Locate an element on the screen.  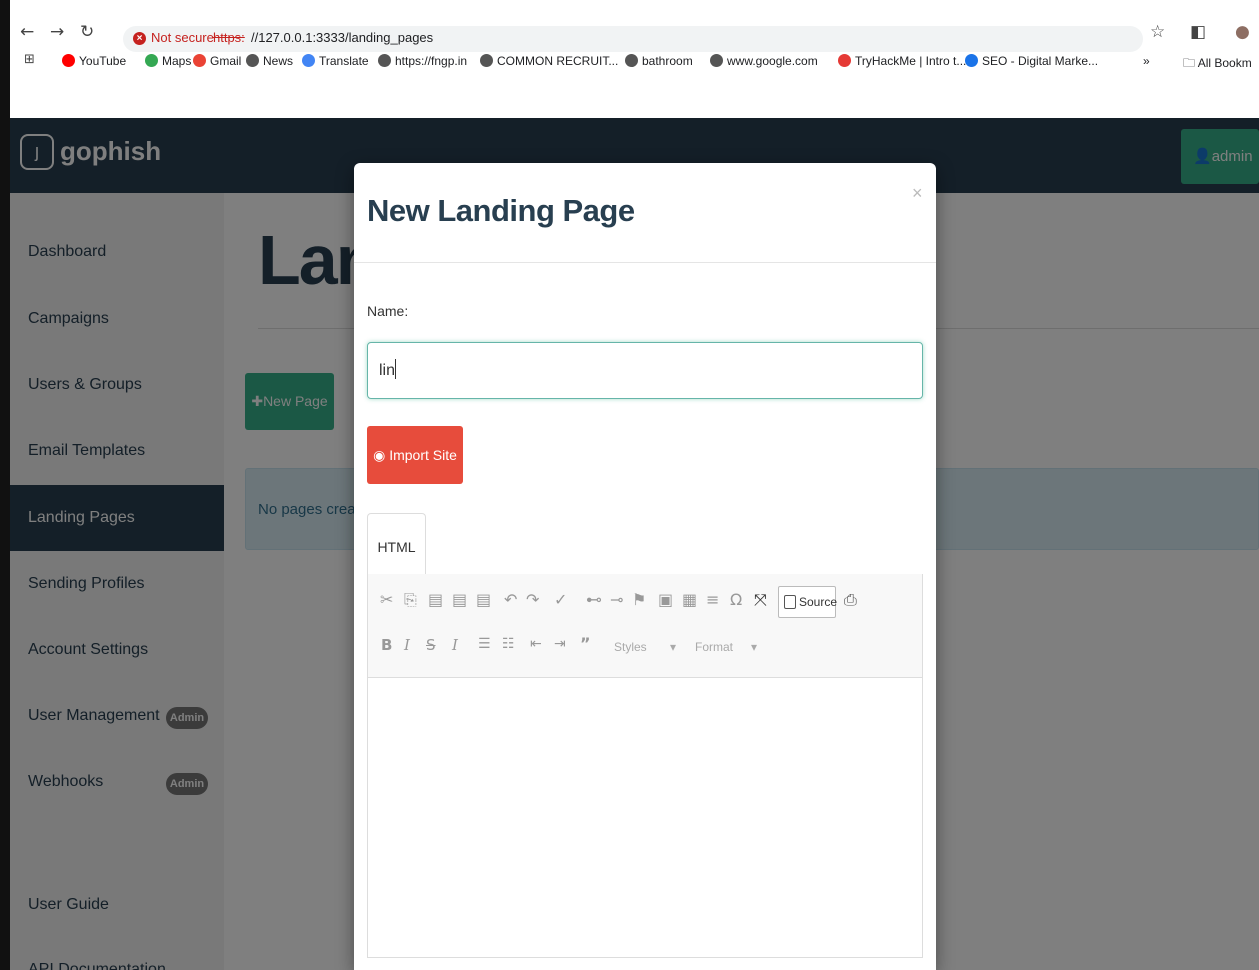
bookmark-label: www.google.com is located at coordinates (772, 61).